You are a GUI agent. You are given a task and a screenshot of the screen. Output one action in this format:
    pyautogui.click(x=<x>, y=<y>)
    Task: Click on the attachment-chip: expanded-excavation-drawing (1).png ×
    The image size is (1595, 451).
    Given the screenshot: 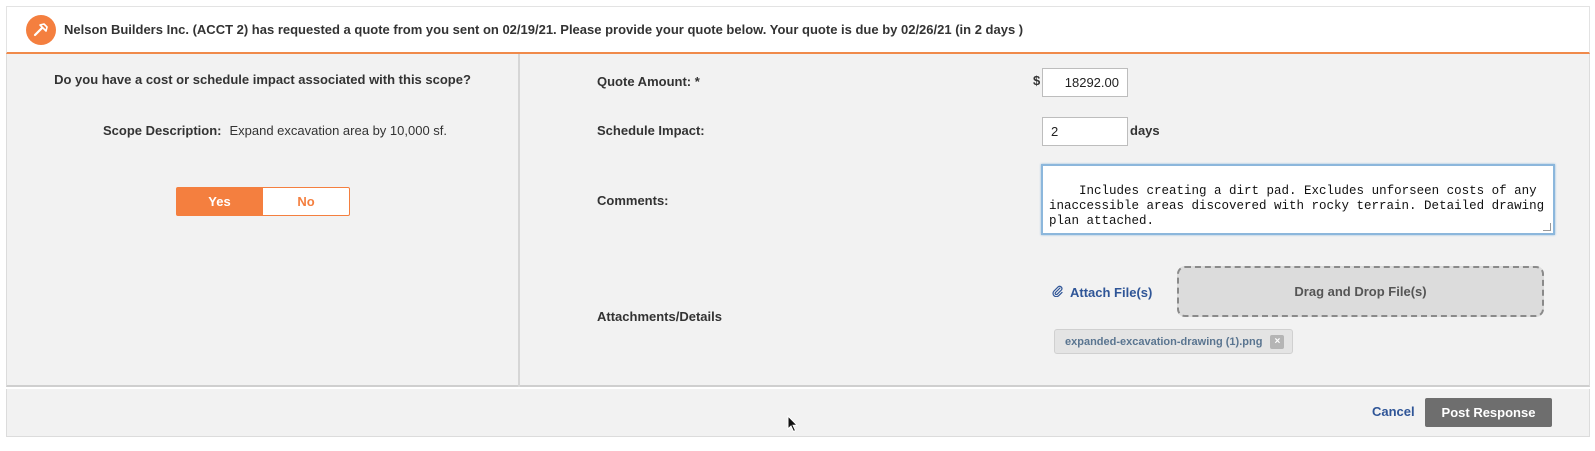 What is the action you would take?
    pyautogui.click(x=1174, y=341)
    